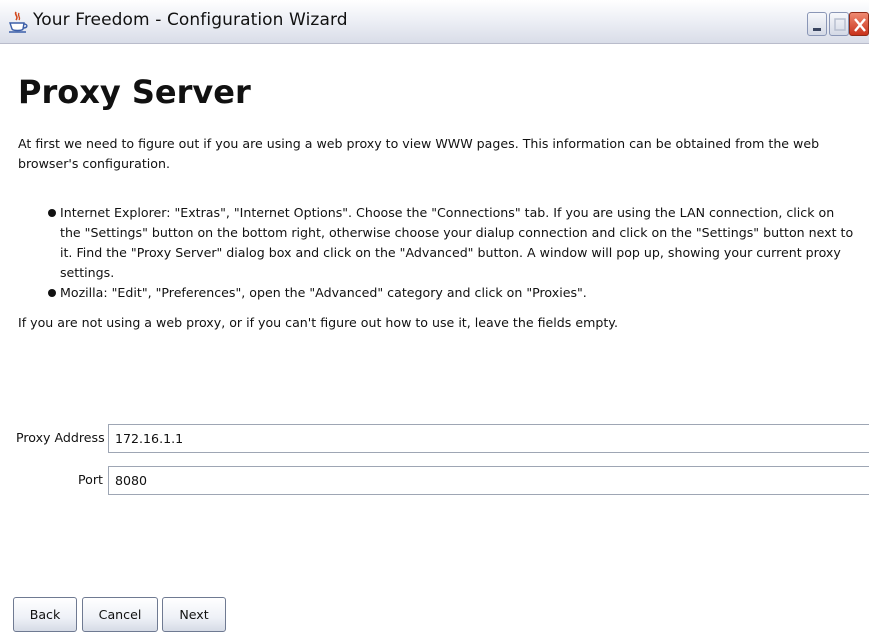 Image resolution: width=869 pixels, height=632 pixels. Describe the element at coordinates (134, 92) in the screenshot. I see `page-title: Proxy Server` at that location.